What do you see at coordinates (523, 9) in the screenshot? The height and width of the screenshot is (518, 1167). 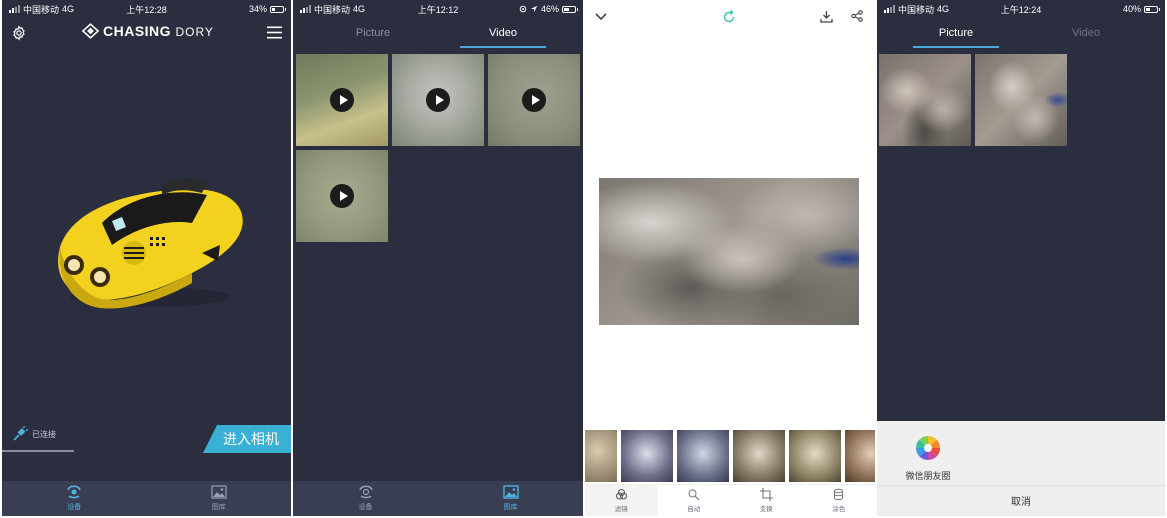 I see `orientation-lock-icon` at bounding box center [523, 9].